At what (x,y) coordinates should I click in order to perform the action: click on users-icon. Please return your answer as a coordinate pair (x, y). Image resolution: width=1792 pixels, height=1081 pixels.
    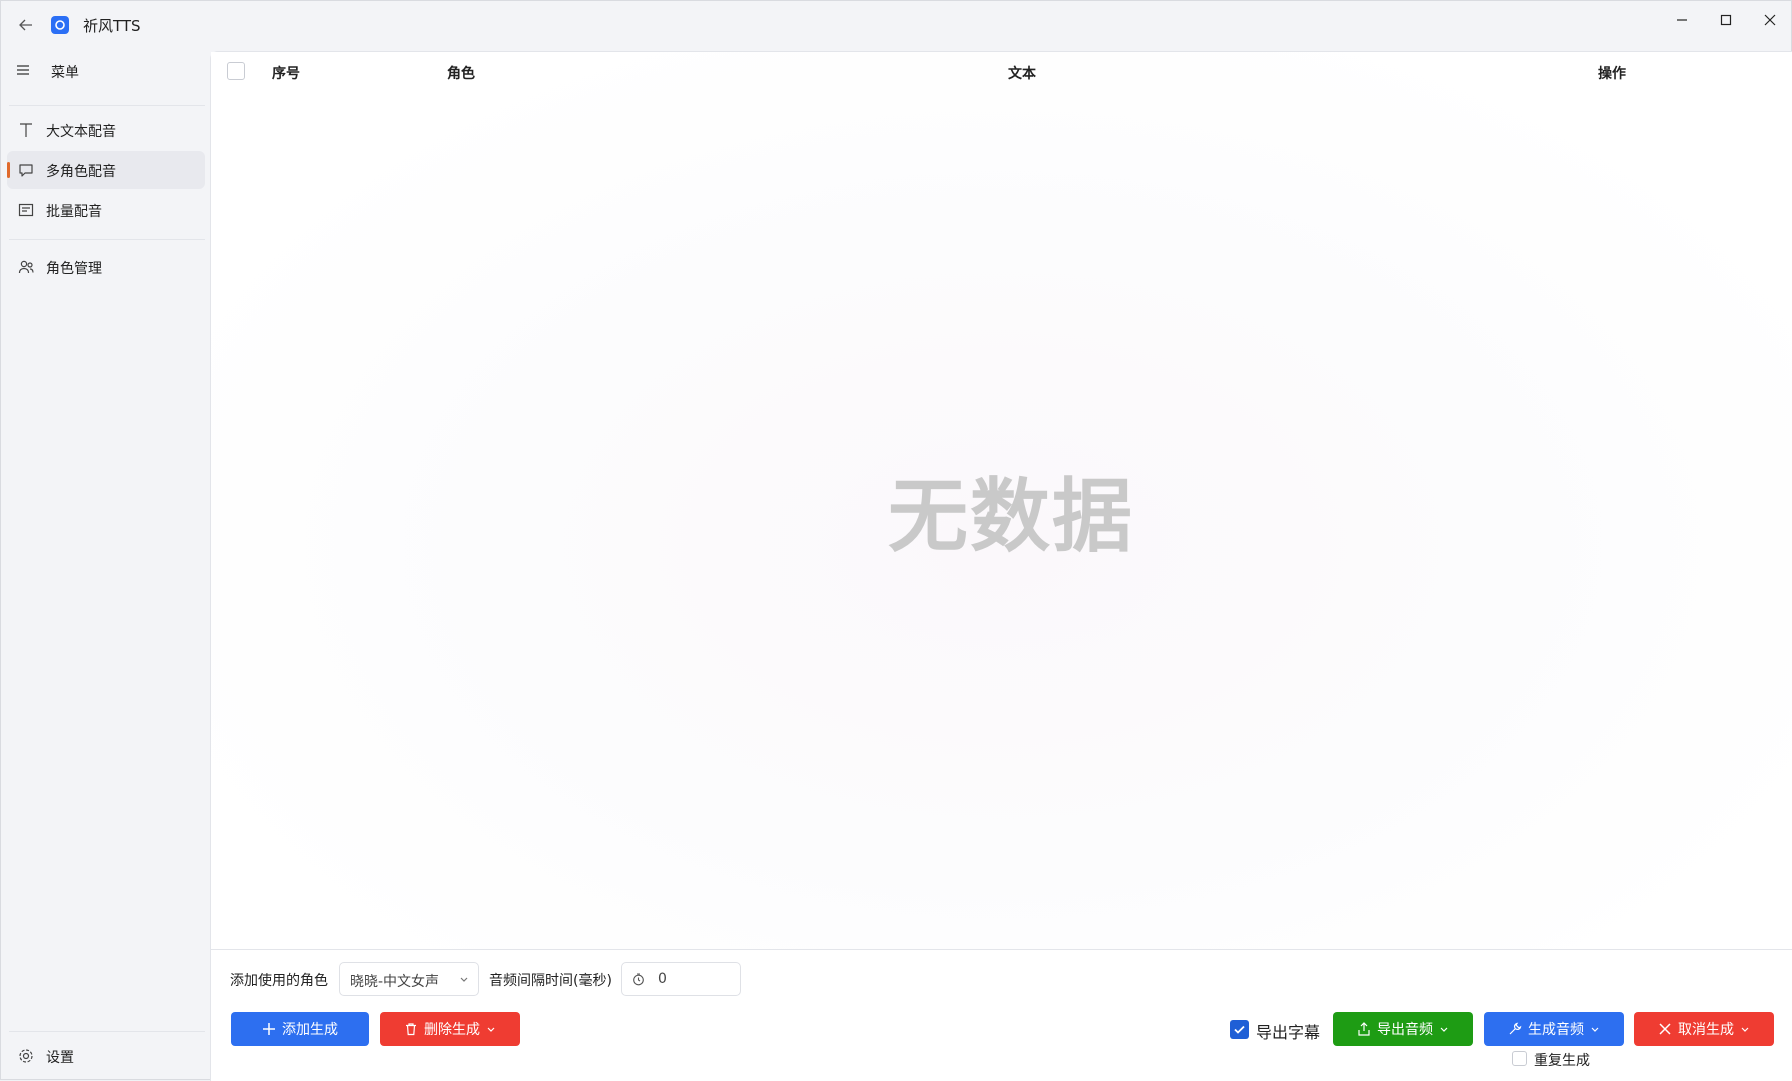
    Looking at the image, I should click on (26, 267).